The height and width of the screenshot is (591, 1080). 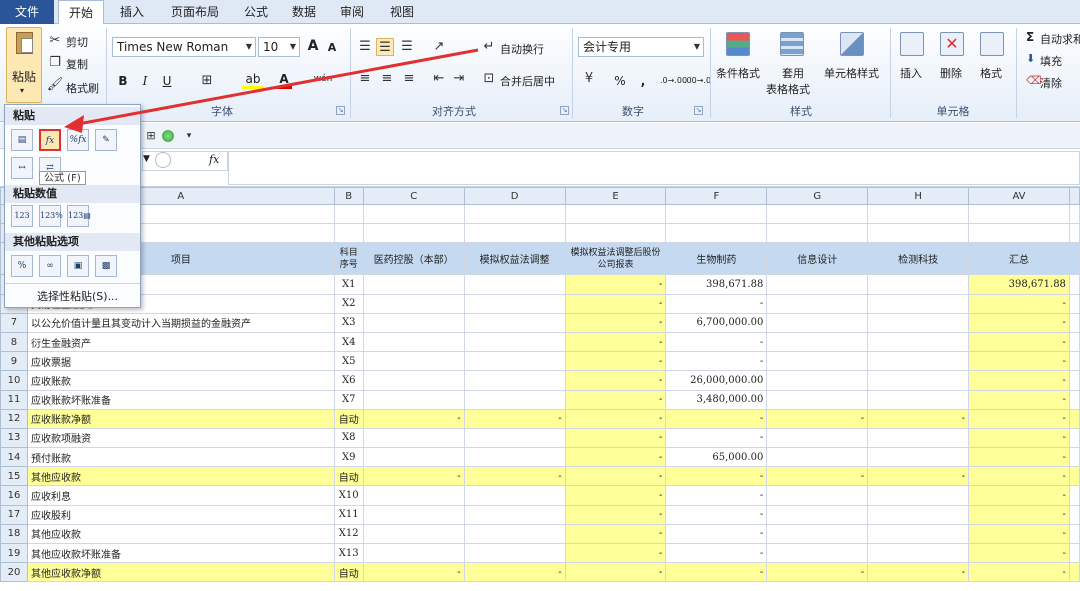 I want to click on delete-cells-button: 删除, so click(x=951, y=73).